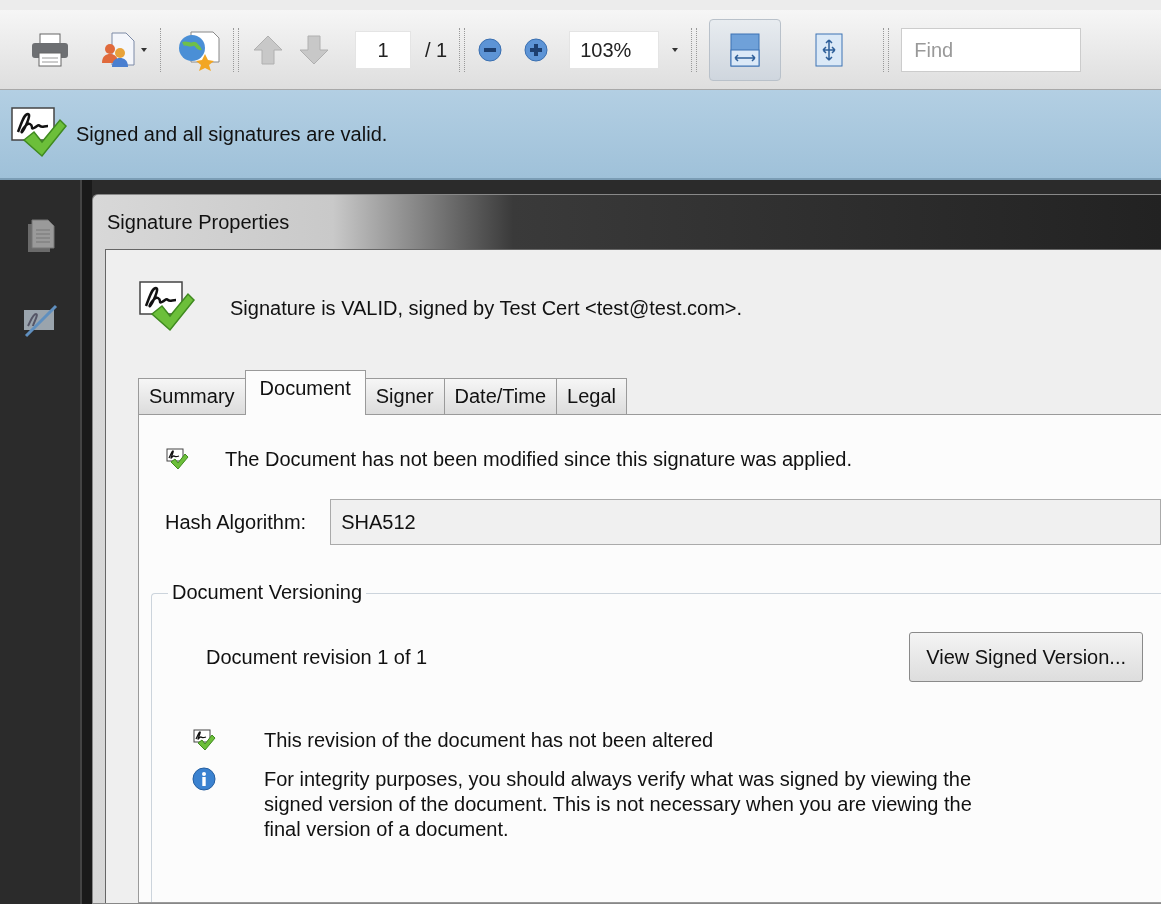  Describe the element at coordinates (614, 50) in the screenshot. I see `zoom-field: 103%` at that location.